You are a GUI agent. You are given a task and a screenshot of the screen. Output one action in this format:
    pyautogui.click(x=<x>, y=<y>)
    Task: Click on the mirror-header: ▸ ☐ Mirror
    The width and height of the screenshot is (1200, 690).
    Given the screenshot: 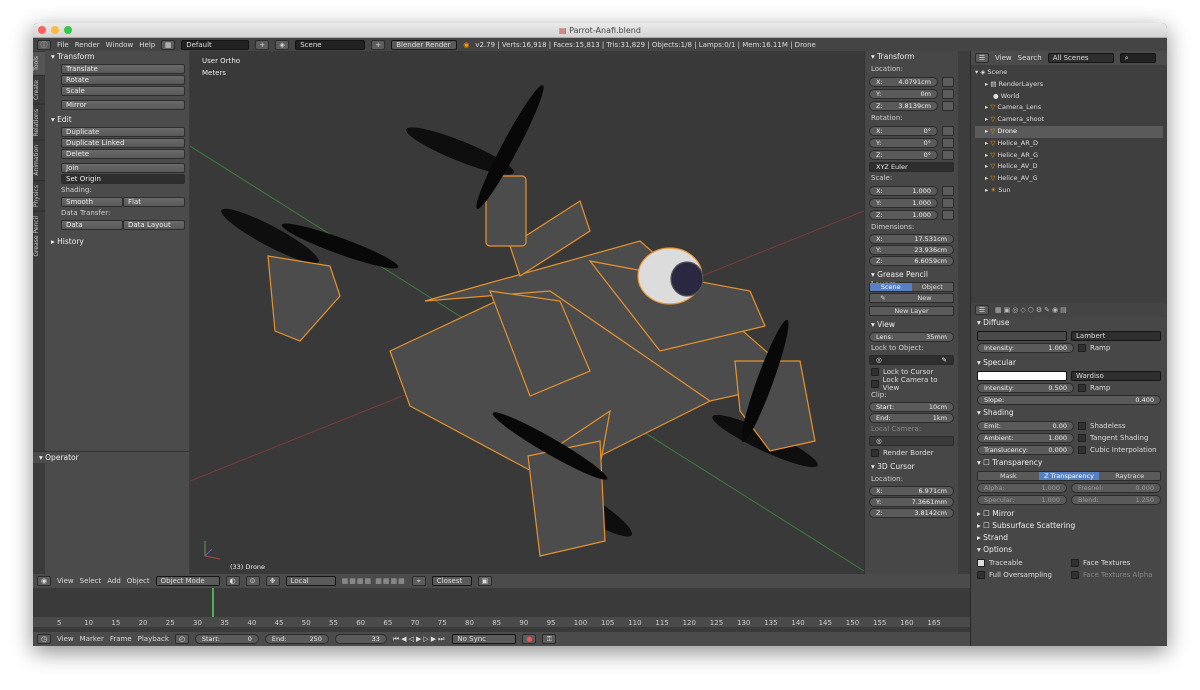 What is the action you would take?
    pyautogui.click(x=1069, y=514)
    